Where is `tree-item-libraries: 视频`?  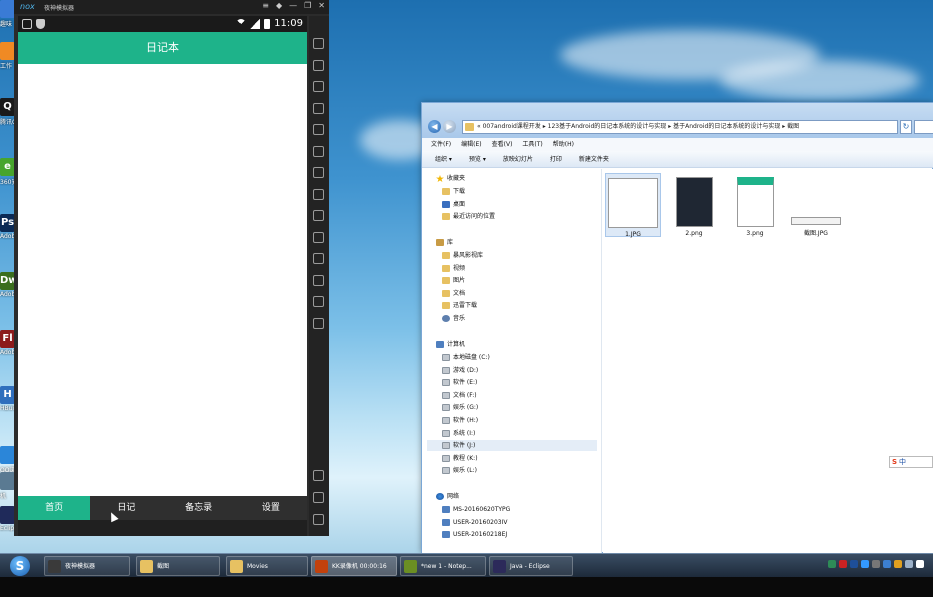 tree-item-libraries: 视频 is located at coordinates (512, 268).